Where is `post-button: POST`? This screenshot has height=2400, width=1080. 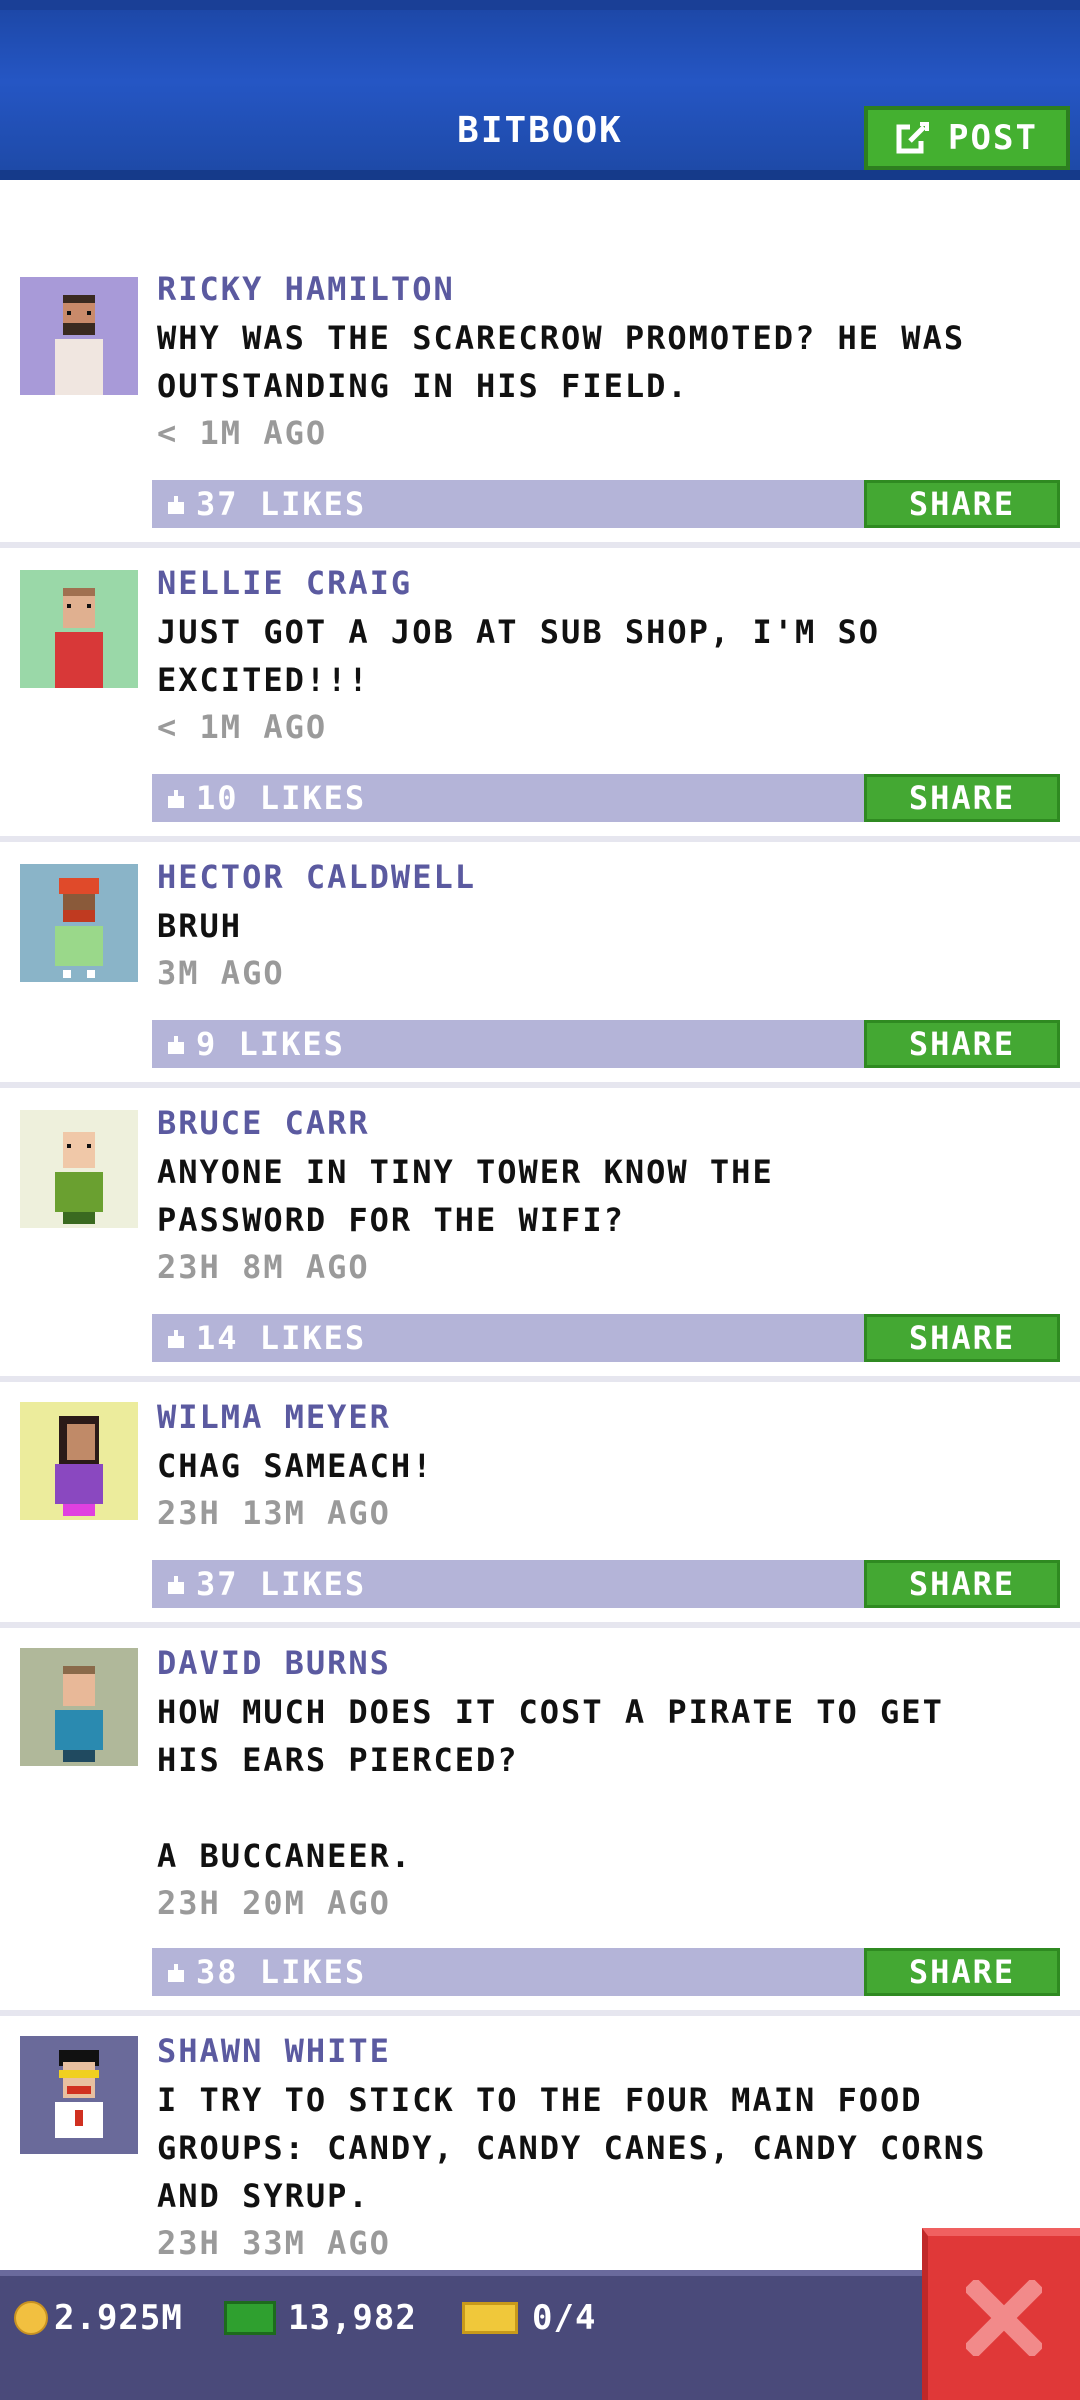
post-button: POST is located at coordinates (967, 138).